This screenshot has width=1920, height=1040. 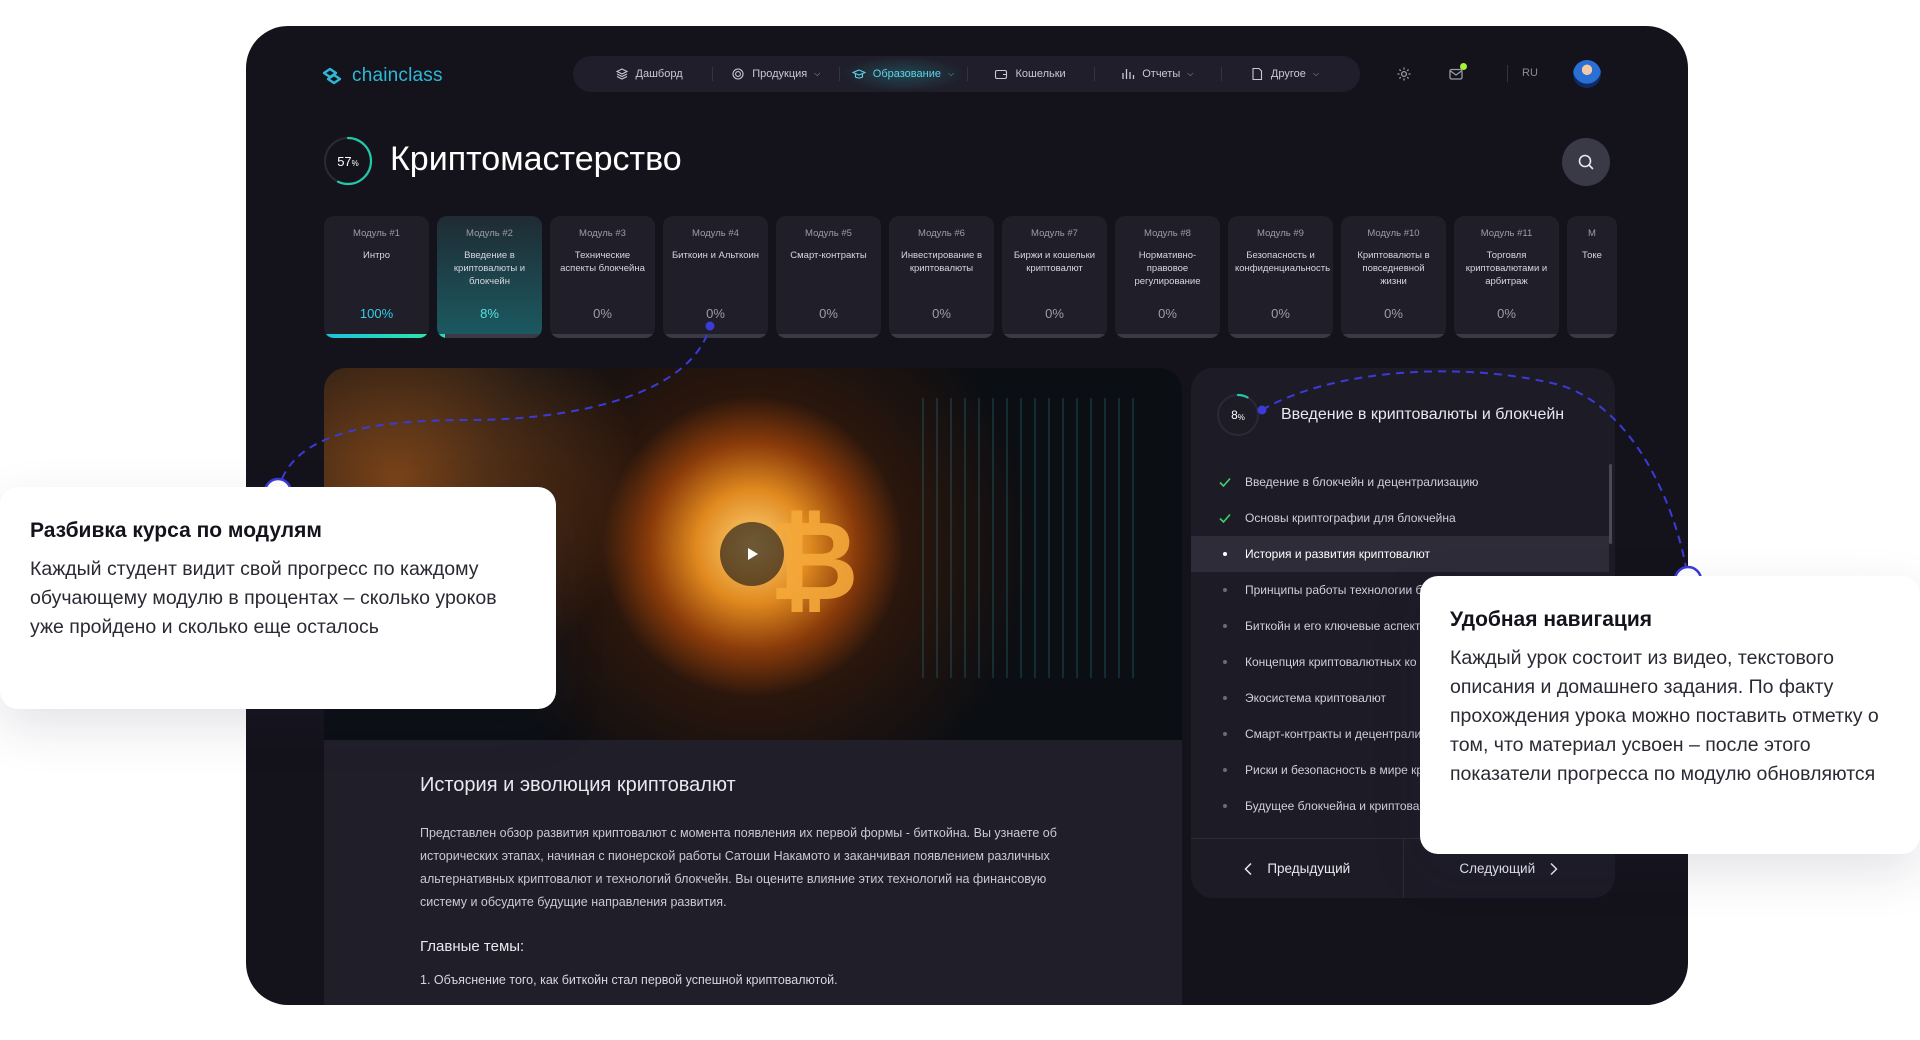 I want to click on module-card: М Токе, so click(x=1592, y=277).